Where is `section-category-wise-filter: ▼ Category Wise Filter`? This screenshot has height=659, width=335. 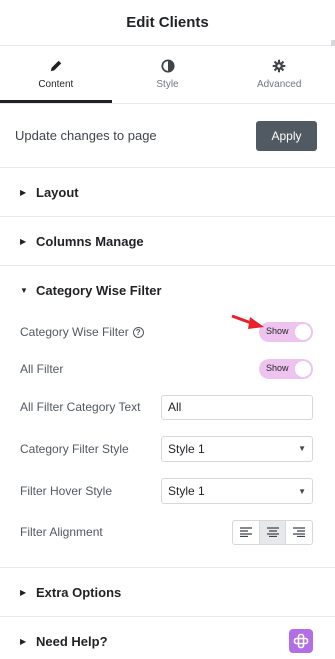
section-category-wise-filter: ▼ Category Wise Filter is located at coordinates (167, 290).